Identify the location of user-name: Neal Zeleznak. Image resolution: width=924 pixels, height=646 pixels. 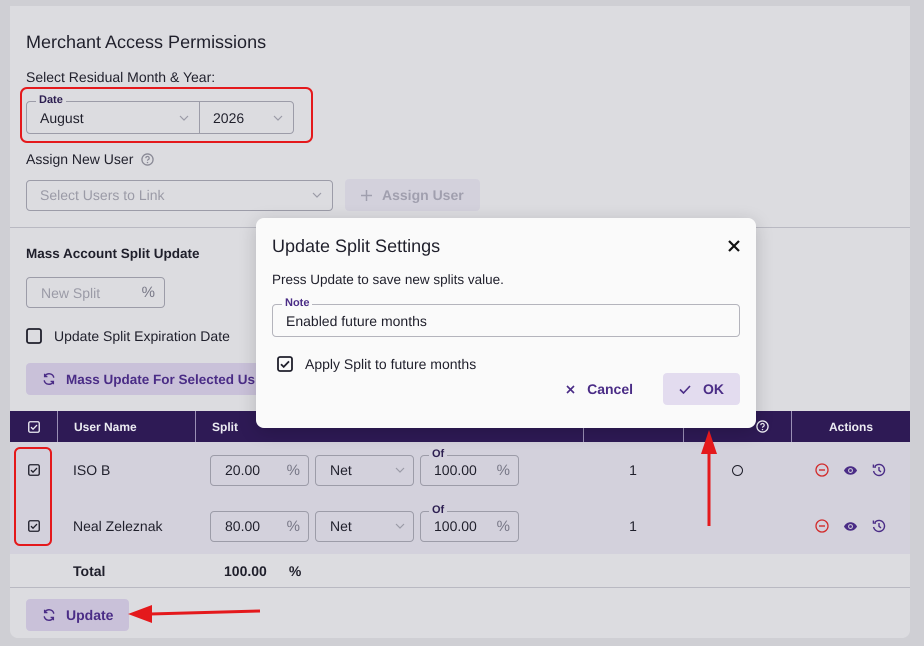
(117, 526).